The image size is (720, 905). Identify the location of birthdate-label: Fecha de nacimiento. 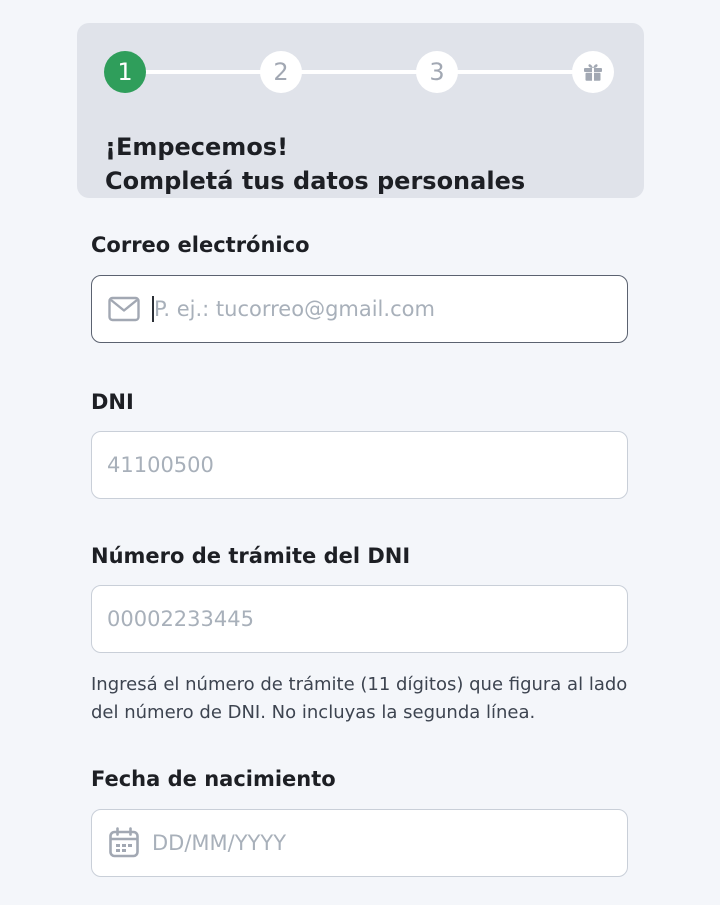
(213, 779).